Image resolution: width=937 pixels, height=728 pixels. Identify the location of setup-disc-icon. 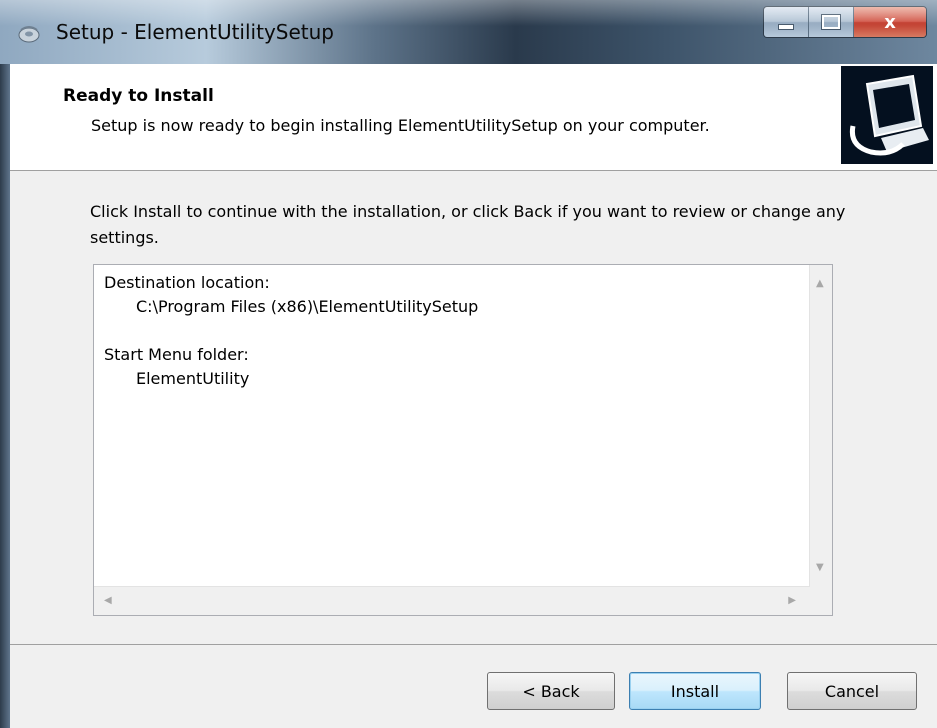
(29, 34).